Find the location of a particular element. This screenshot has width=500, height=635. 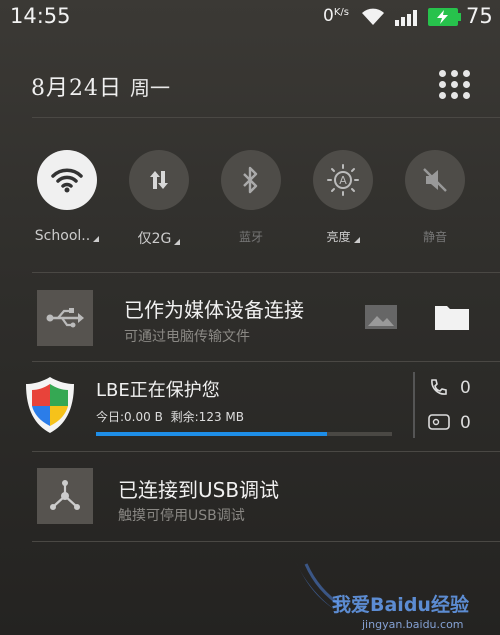

status-time: 14:55 is located at coordinates (40, 16).